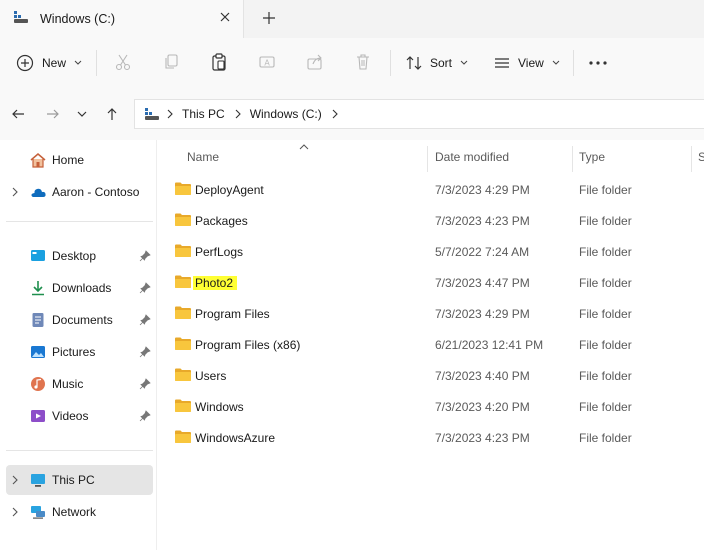  I want to click on rename-icon: A, so click(267, 62).